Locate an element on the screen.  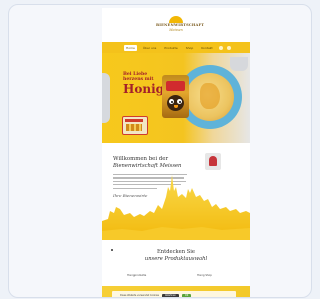
cart-icon is located at coordinates (228, 47).